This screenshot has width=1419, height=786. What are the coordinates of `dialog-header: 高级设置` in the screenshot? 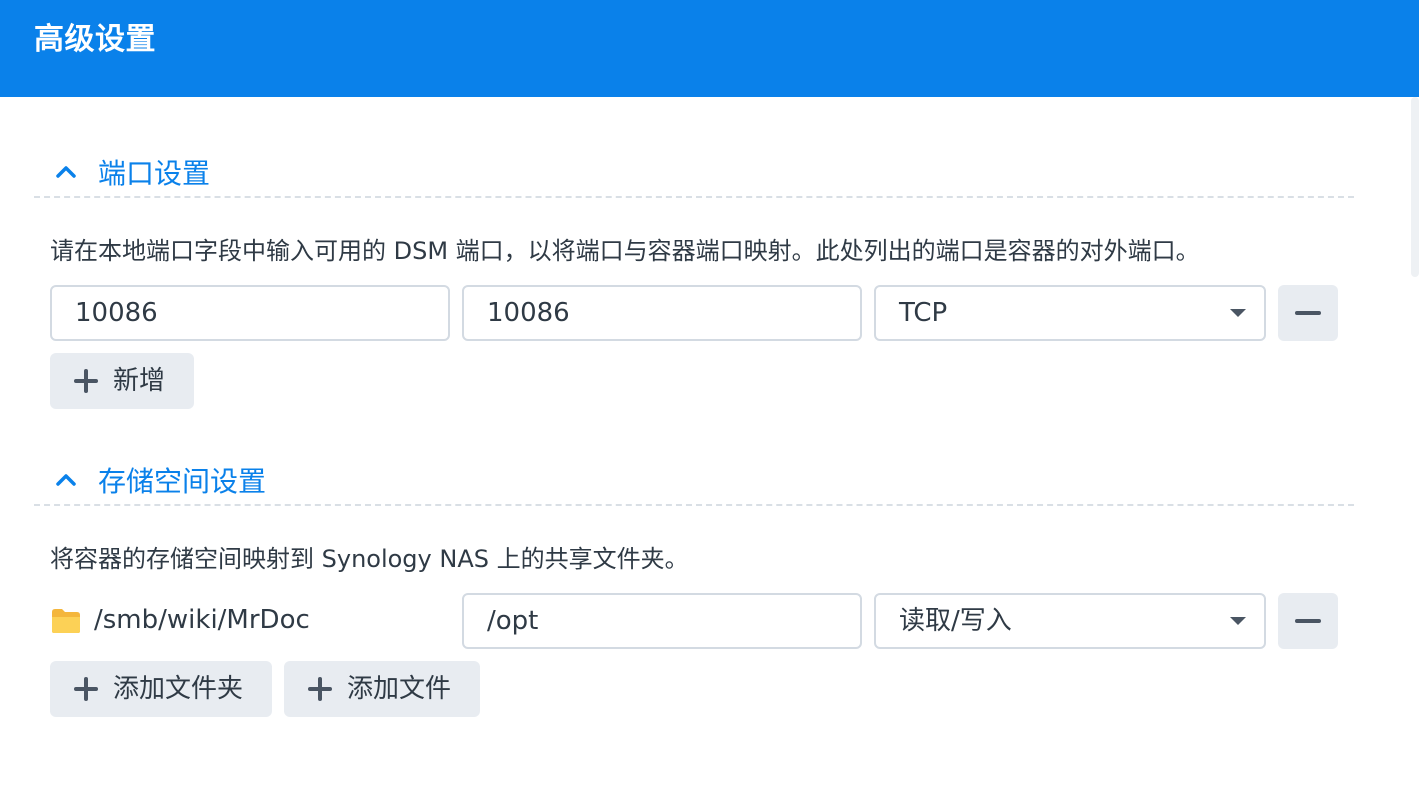 It's located at (709, 48).